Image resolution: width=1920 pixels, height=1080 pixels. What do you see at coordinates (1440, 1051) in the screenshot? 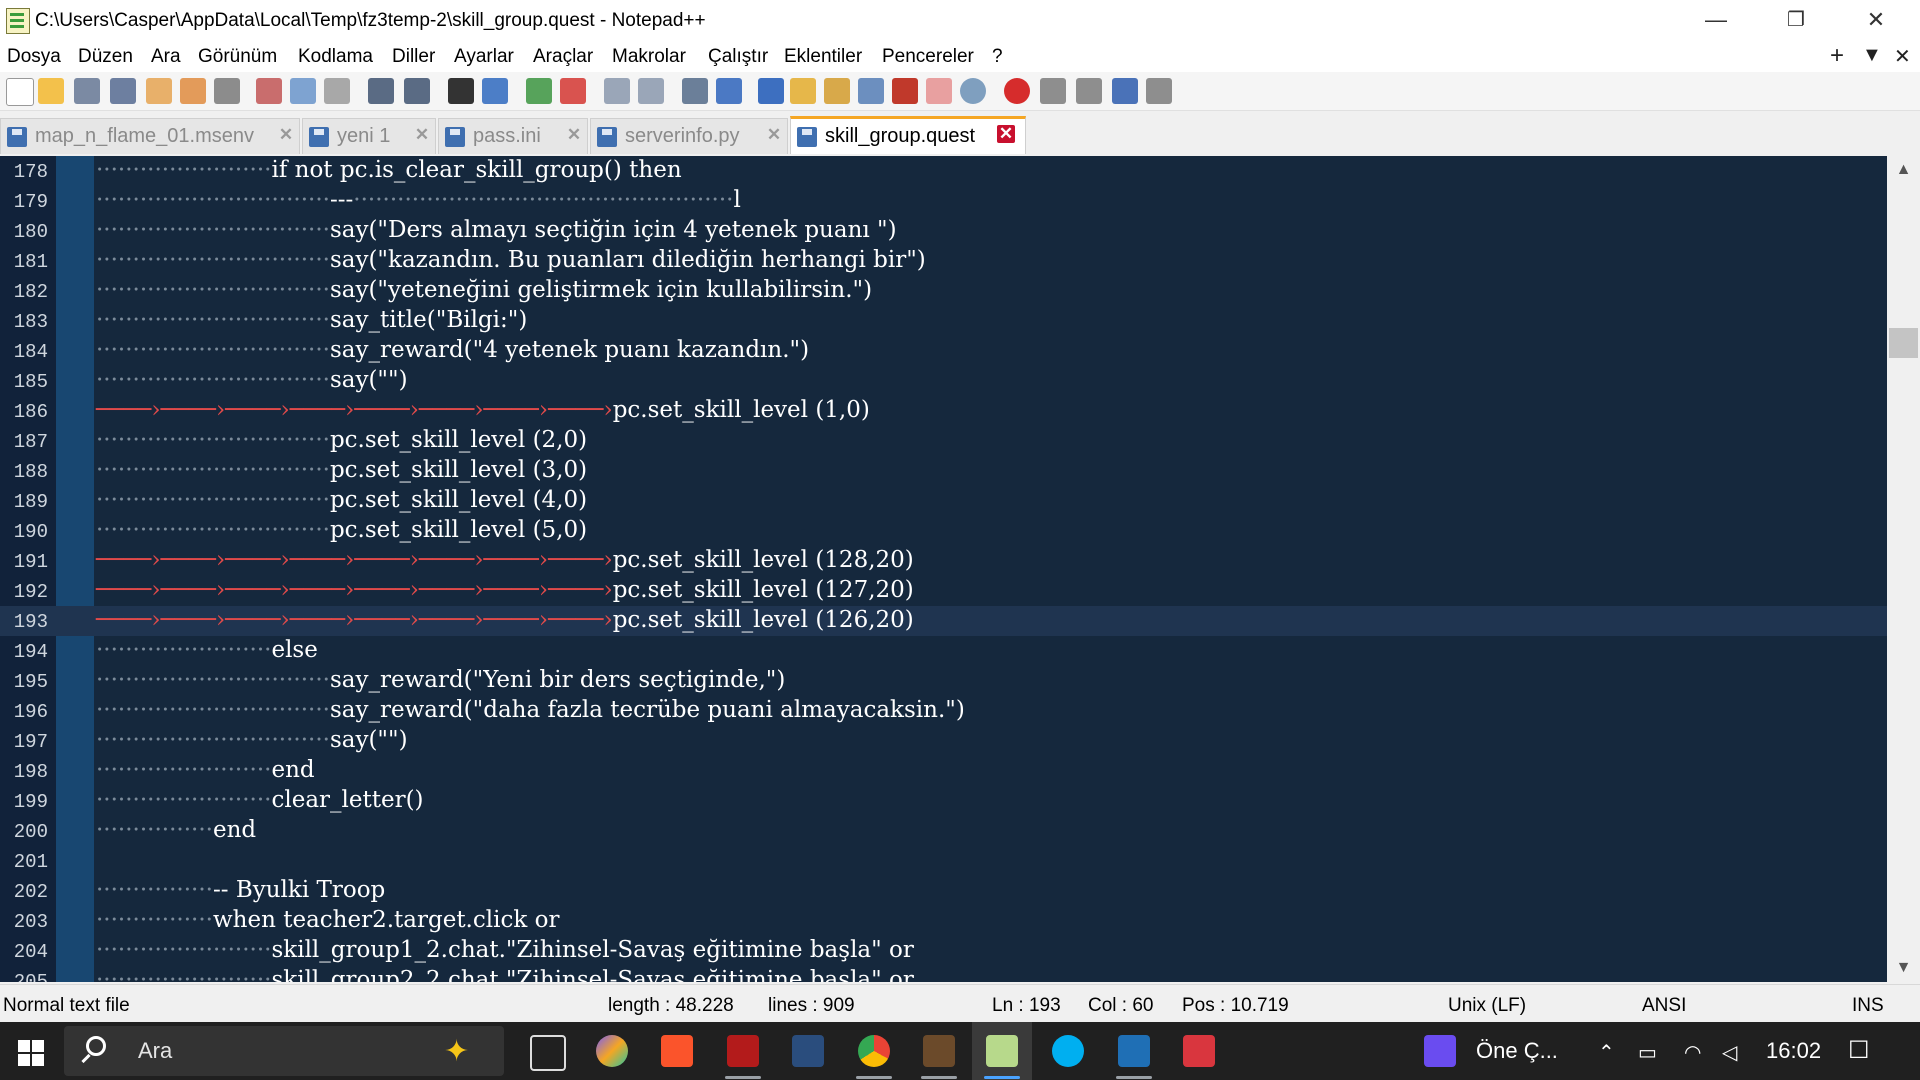
I see `news-widget-icon` at bounding box center [1440, 1051].